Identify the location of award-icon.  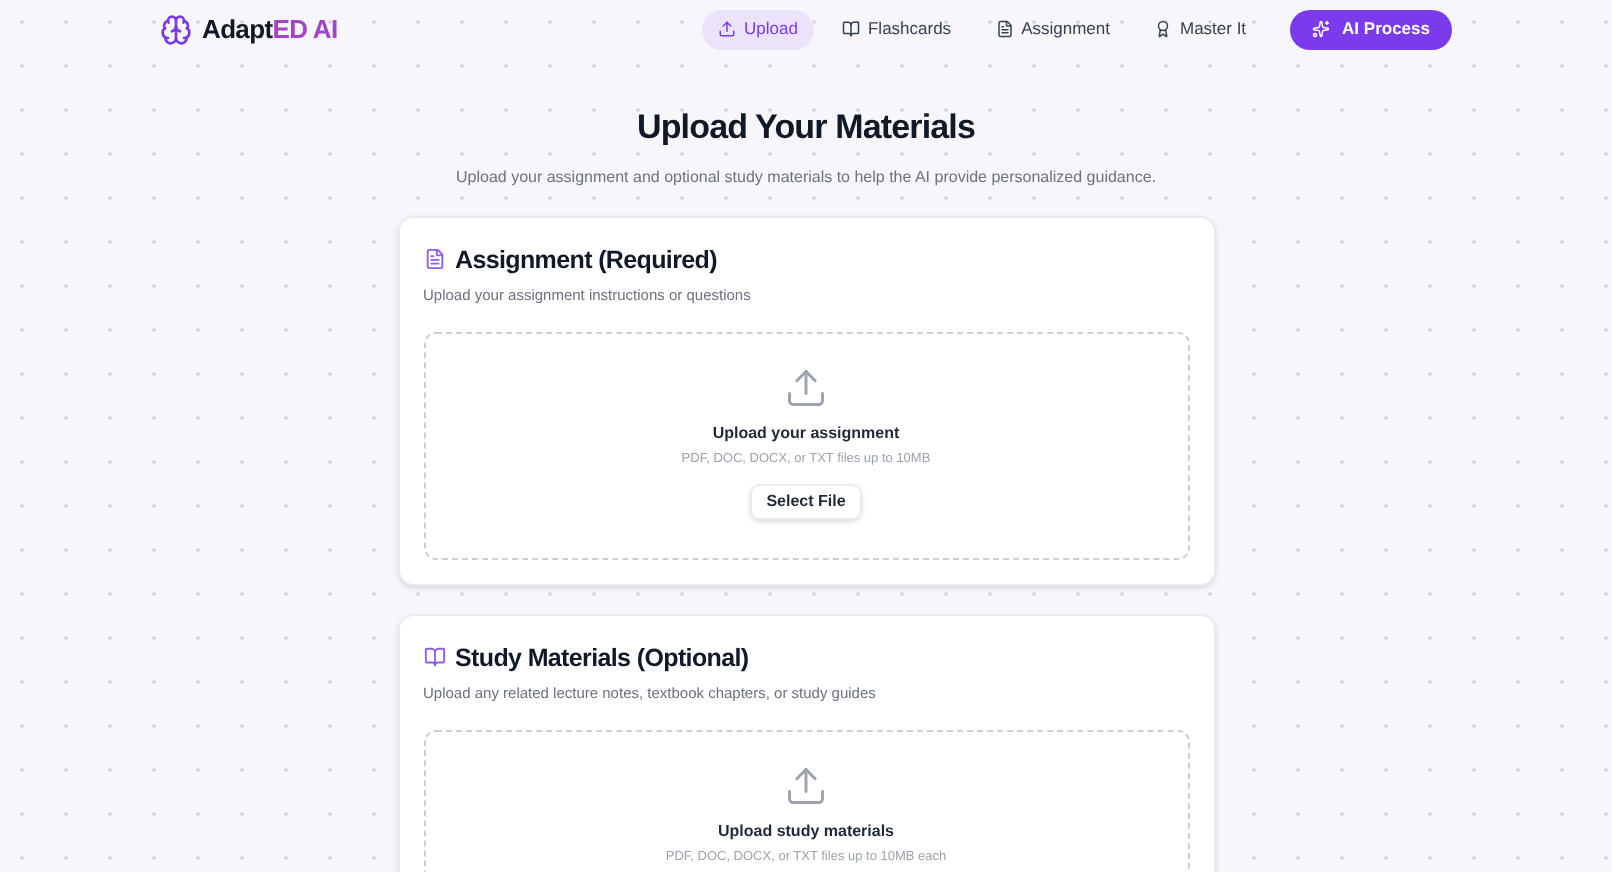
(1162, 29).